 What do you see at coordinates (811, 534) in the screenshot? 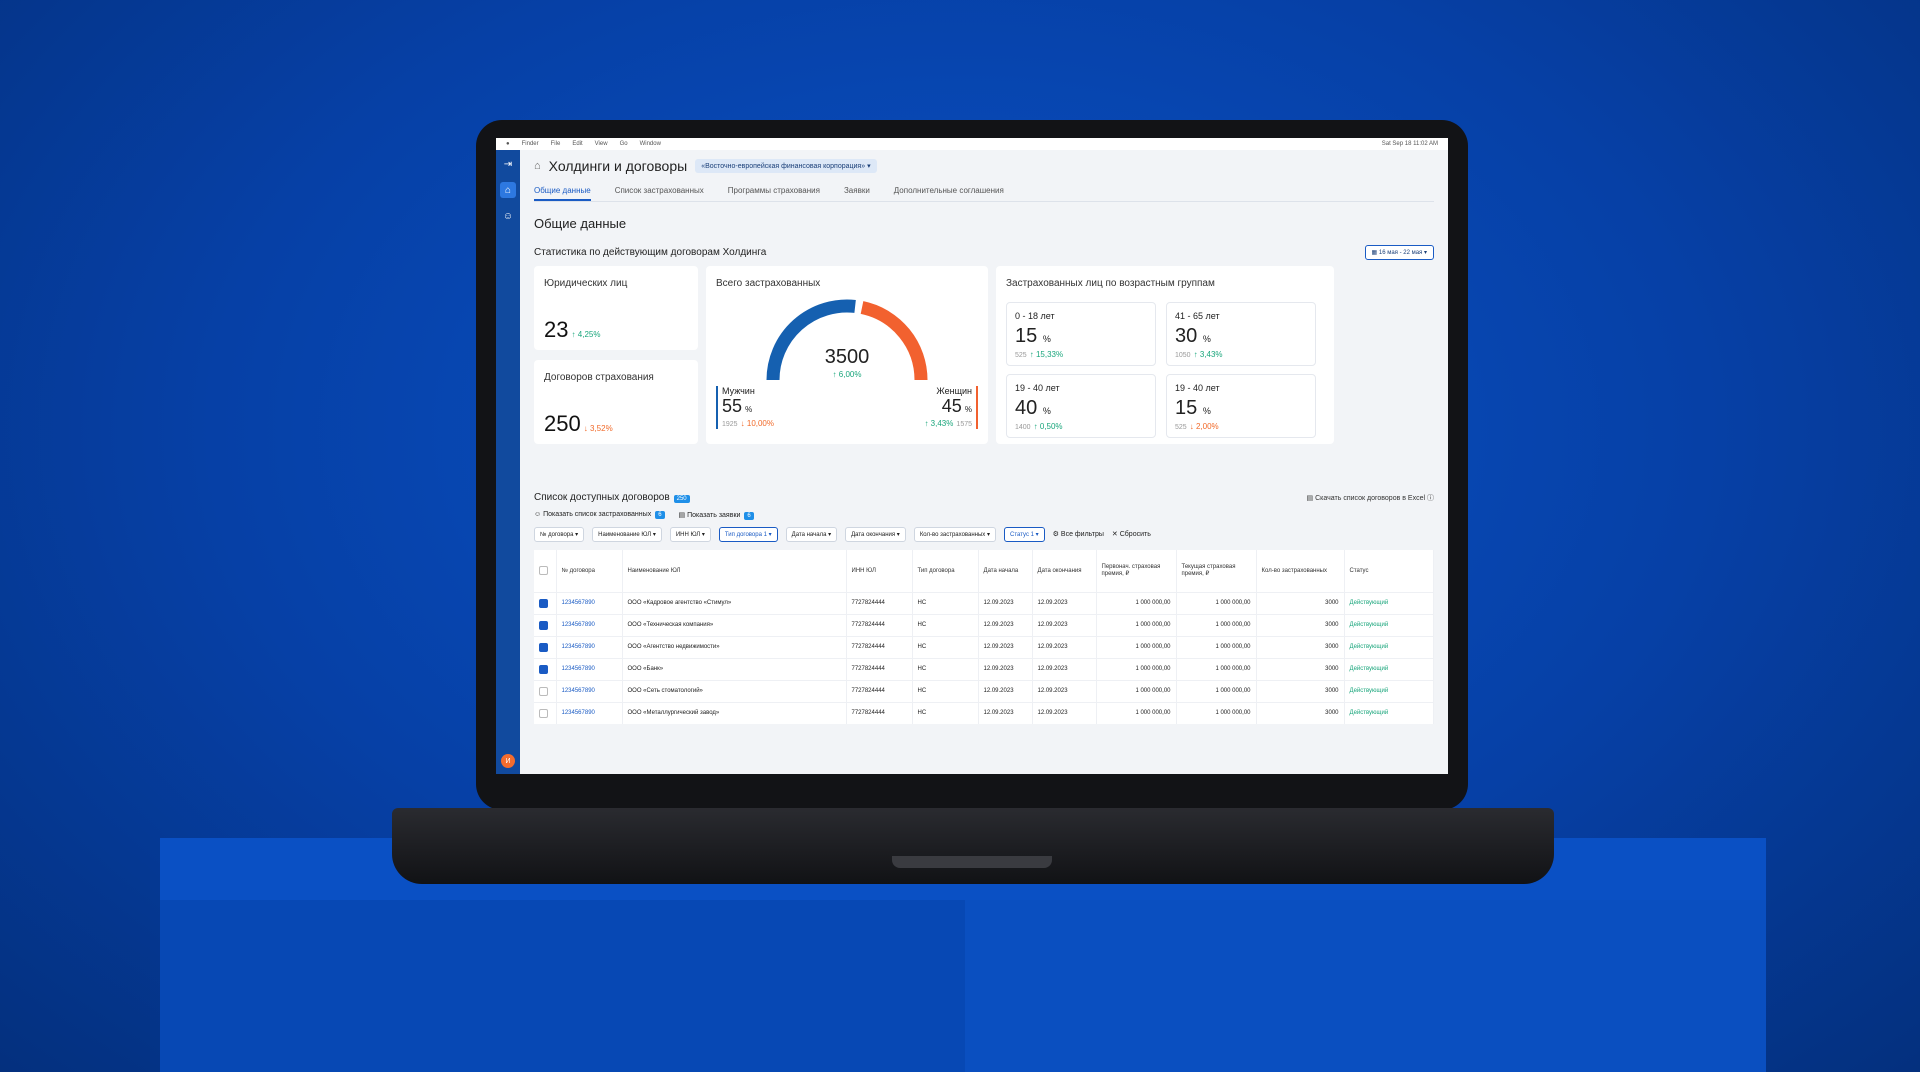
I see `filter-start-date: Дата начала ▾` at bounding box center [811, 534].